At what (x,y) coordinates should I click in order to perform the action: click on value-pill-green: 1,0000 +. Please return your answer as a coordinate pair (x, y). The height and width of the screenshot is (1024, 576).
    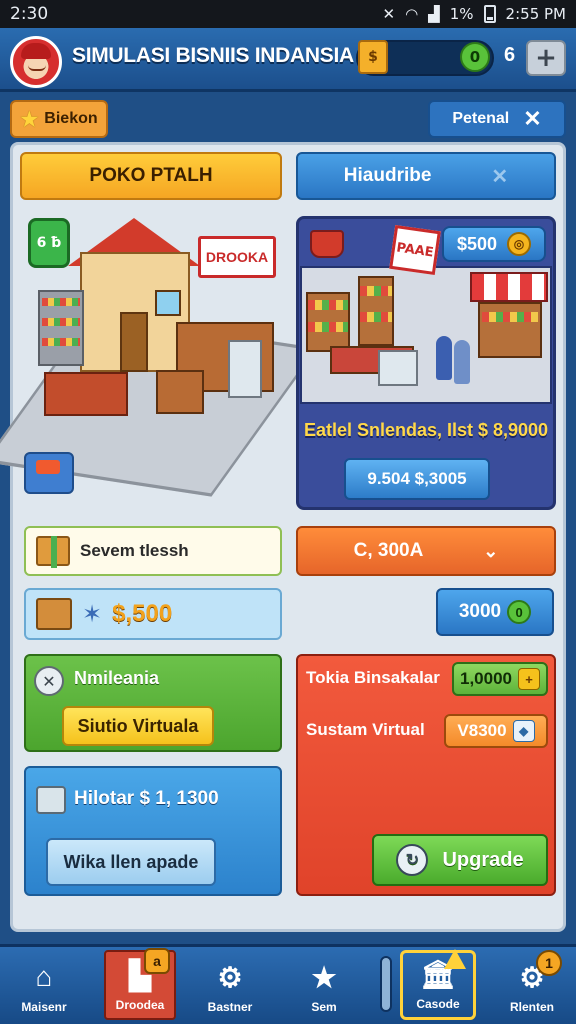
    Looking at the image, I should click on (500, 679).